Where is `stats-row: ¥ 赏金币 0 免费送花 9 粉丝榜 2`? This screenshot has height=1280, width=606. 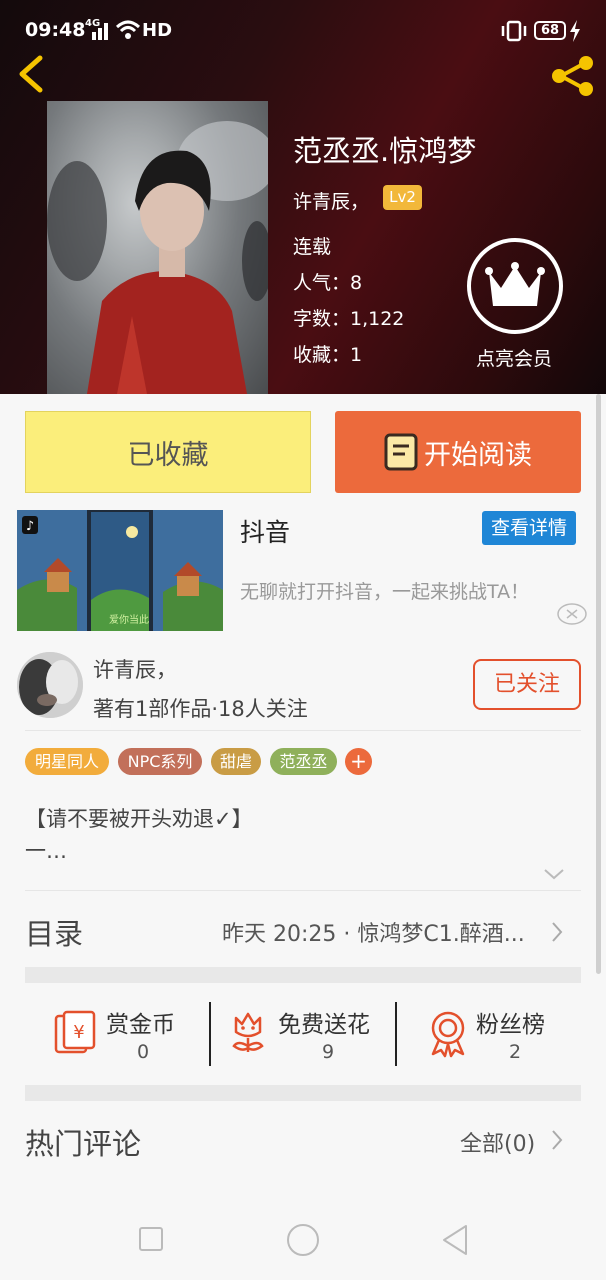 stats-row: ¥ 赏金币 0 免费送花 9 粉丝榜 2 is located at coordinates (303, 1035).